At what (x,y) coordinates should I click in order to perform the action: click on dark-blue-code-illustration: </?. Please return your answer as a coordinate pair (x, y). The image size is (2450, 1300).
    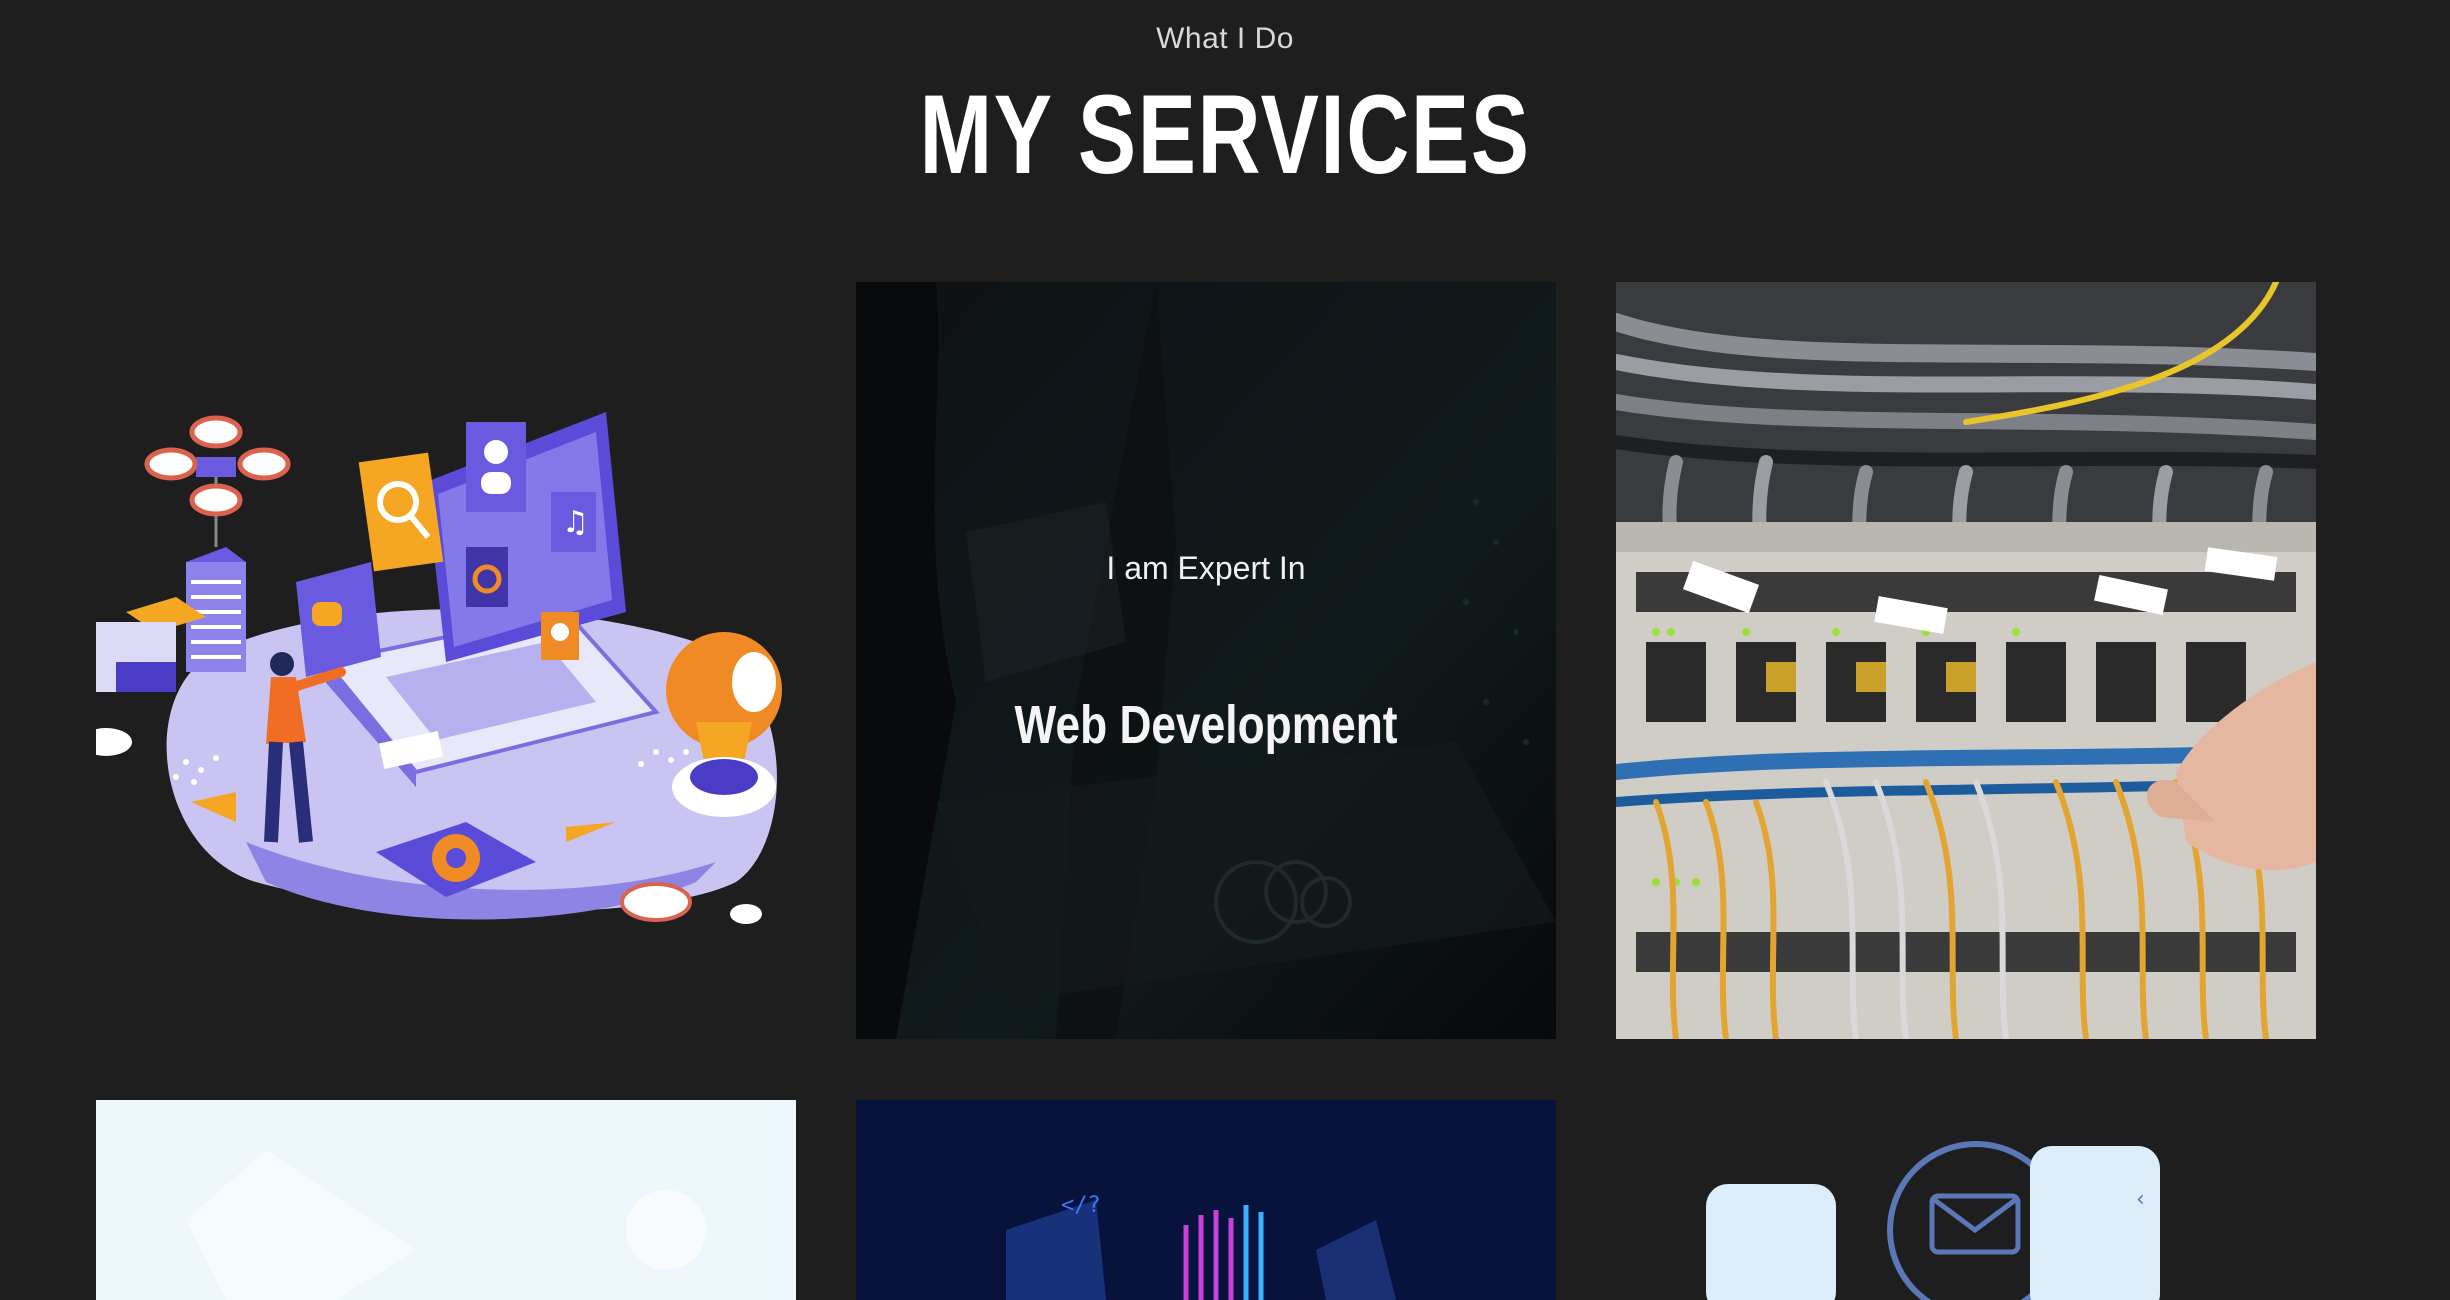
    Looking at the image, I should click on (1206, 1200).